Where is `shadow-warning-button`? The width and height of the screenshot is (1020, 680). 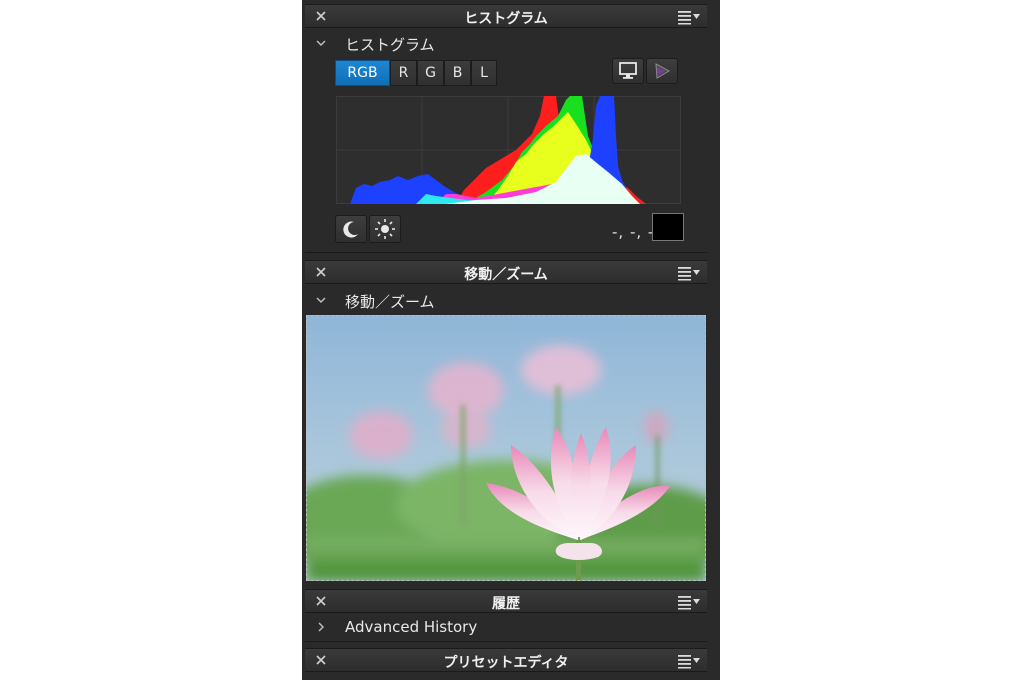 shadow-warning-button is located at coordinates (351, 229).